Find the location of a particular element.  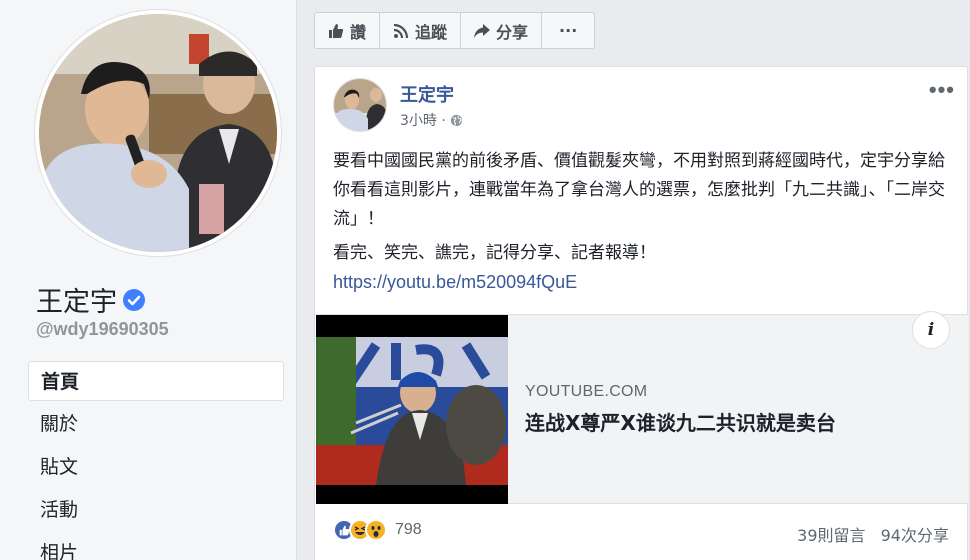

thumbs-up-icon is located at coordinates (336, 30).